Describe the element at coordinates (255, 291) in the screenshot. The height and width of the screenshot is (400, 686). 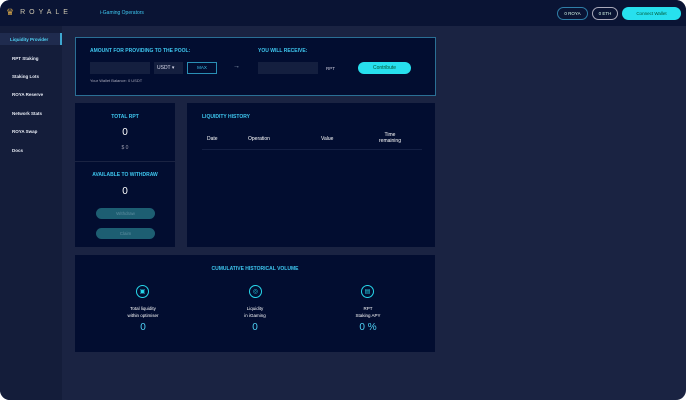
I see `gamepad-icon: ◎` at that location.